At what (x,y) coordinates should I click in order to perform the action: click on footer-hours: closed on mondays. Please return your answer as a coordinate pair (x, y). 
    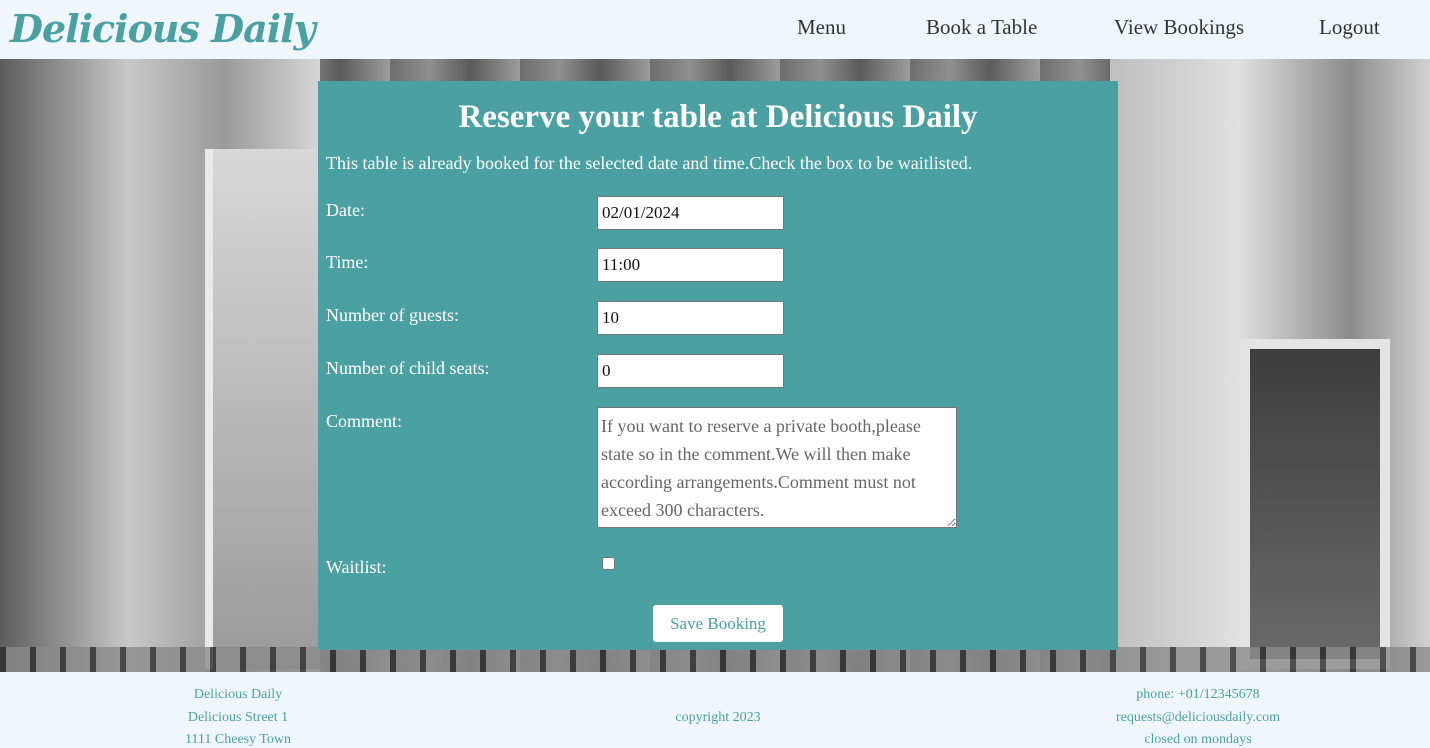
    Looking at the image, I should click on (1198, 739).